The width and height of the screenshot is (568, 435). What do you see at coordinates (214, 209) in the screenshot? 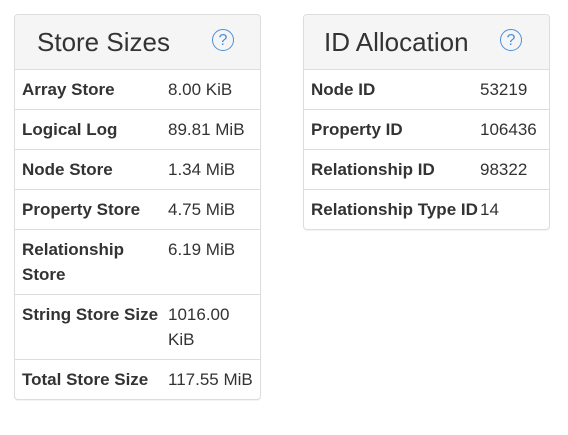
I see `row-value: 4.75 MiB` at bounding box center [214, 209].